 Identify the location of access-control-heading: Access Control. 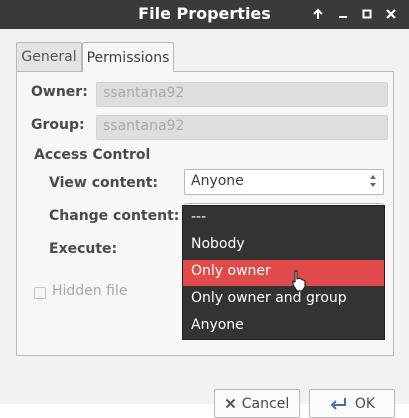
(92, 155).